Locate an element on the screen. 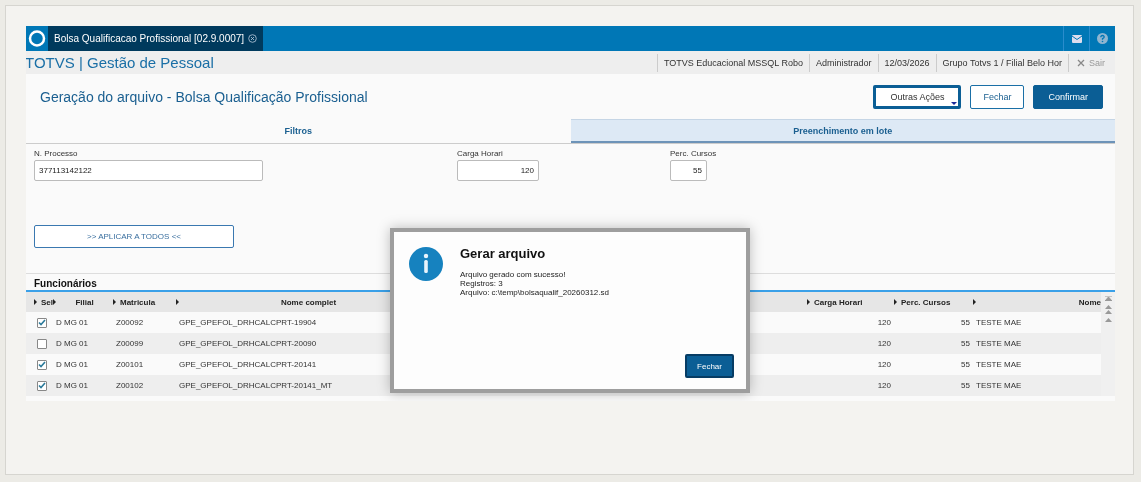 Image resolution: width=1141 pixels, height=482 pixels. action-button: Confirmar is located at coordinates (1068, 96).